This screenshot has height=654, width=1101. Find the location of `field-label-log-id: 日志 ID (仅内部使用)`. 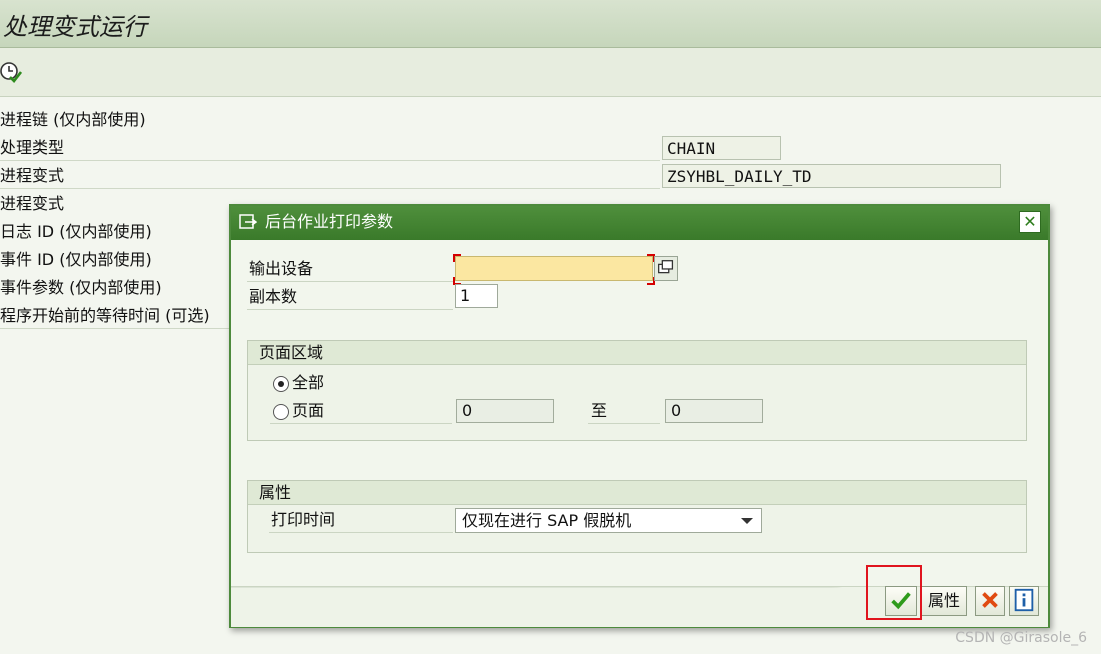

field-label-log-id: 日志 ID (仅内部使用) is located at coordinates (76, 231).